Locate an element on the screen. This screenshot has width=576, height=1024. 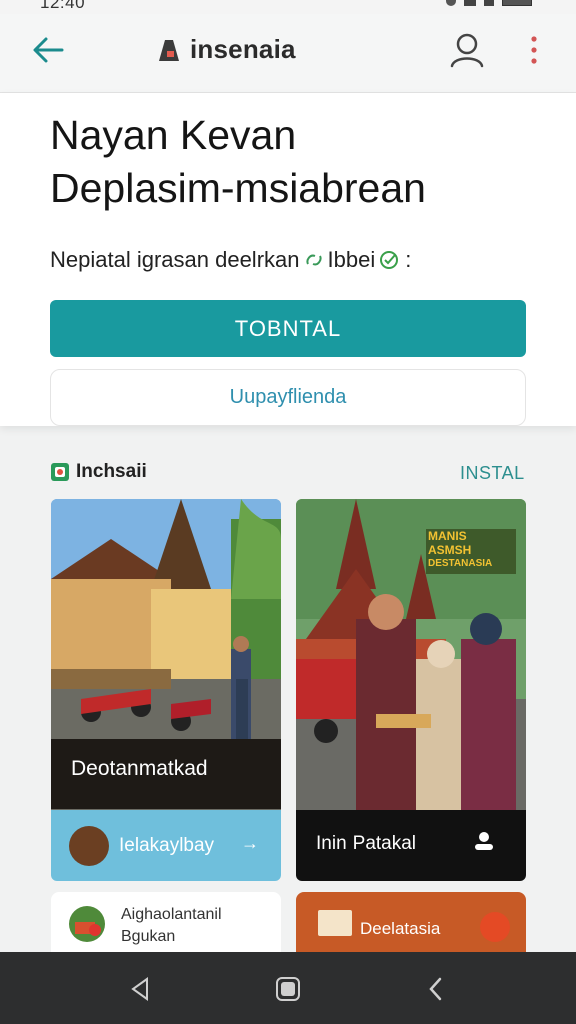
badge-icon is located at coordinates (495, 927).